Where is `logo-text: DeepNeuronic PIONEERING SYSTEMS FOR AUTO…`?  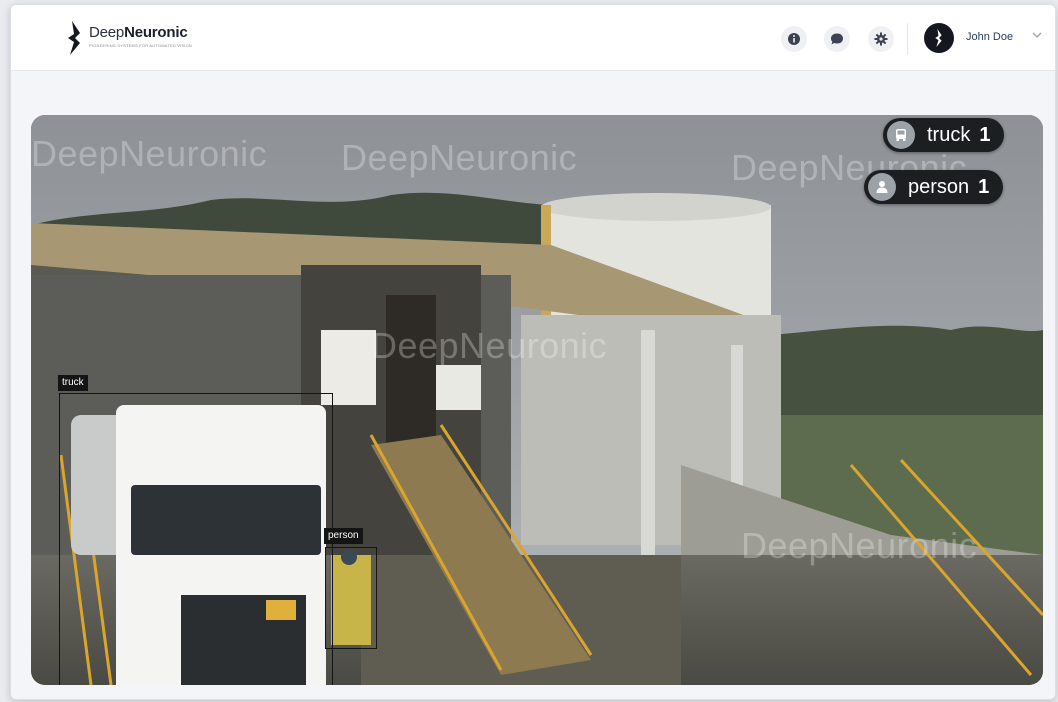
logo-text: DeepNeuronic PIONEERING SYSTEMS FOR AUTO… is located at coordinates (140, 36).